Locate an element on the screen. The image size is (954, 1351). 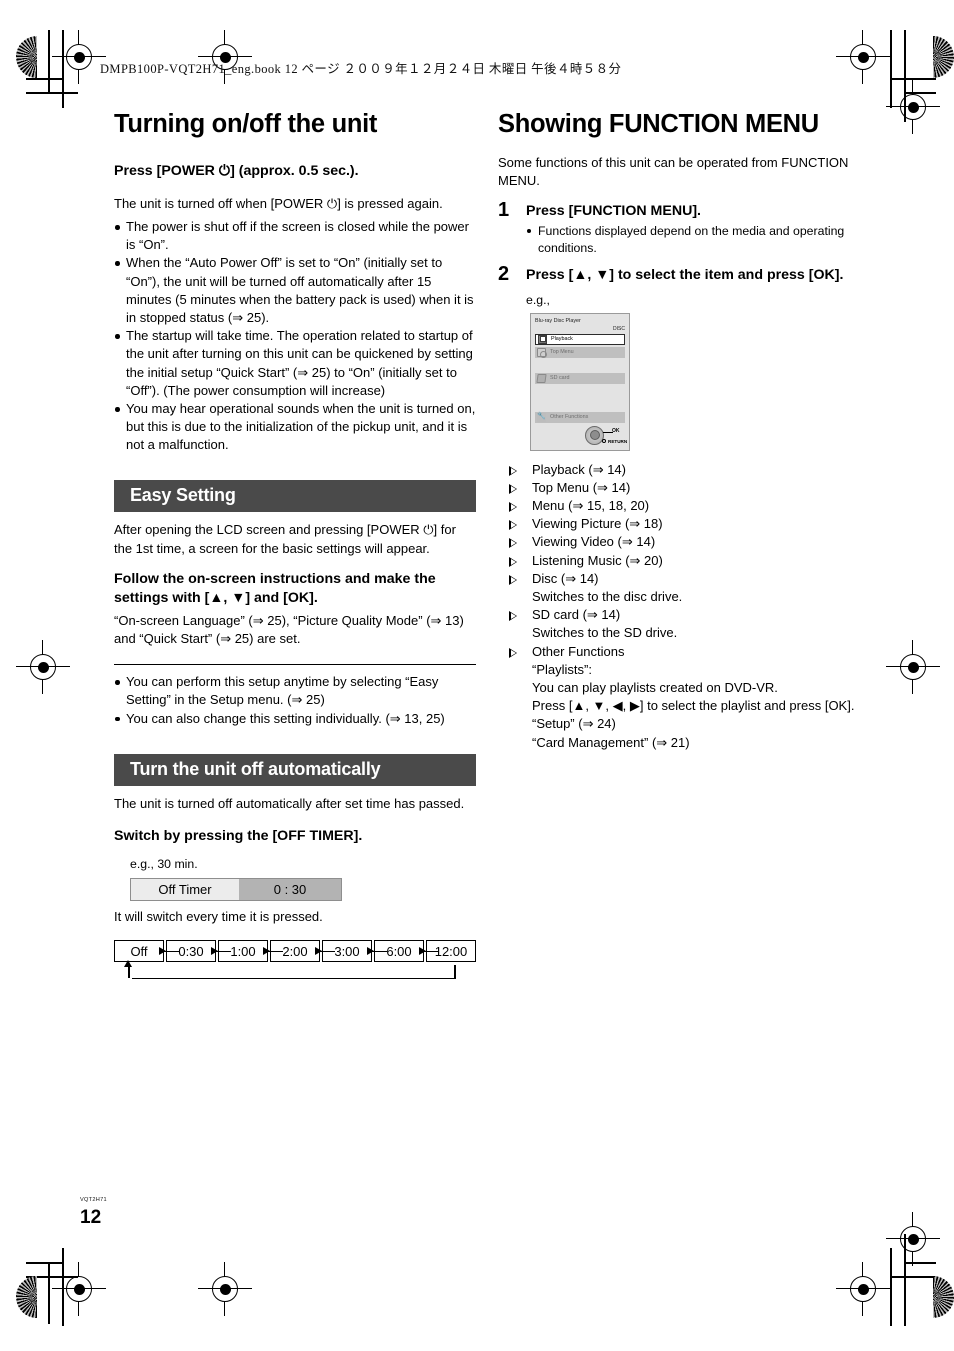
label-eg: e.g., is located at coordinates (538, 300).